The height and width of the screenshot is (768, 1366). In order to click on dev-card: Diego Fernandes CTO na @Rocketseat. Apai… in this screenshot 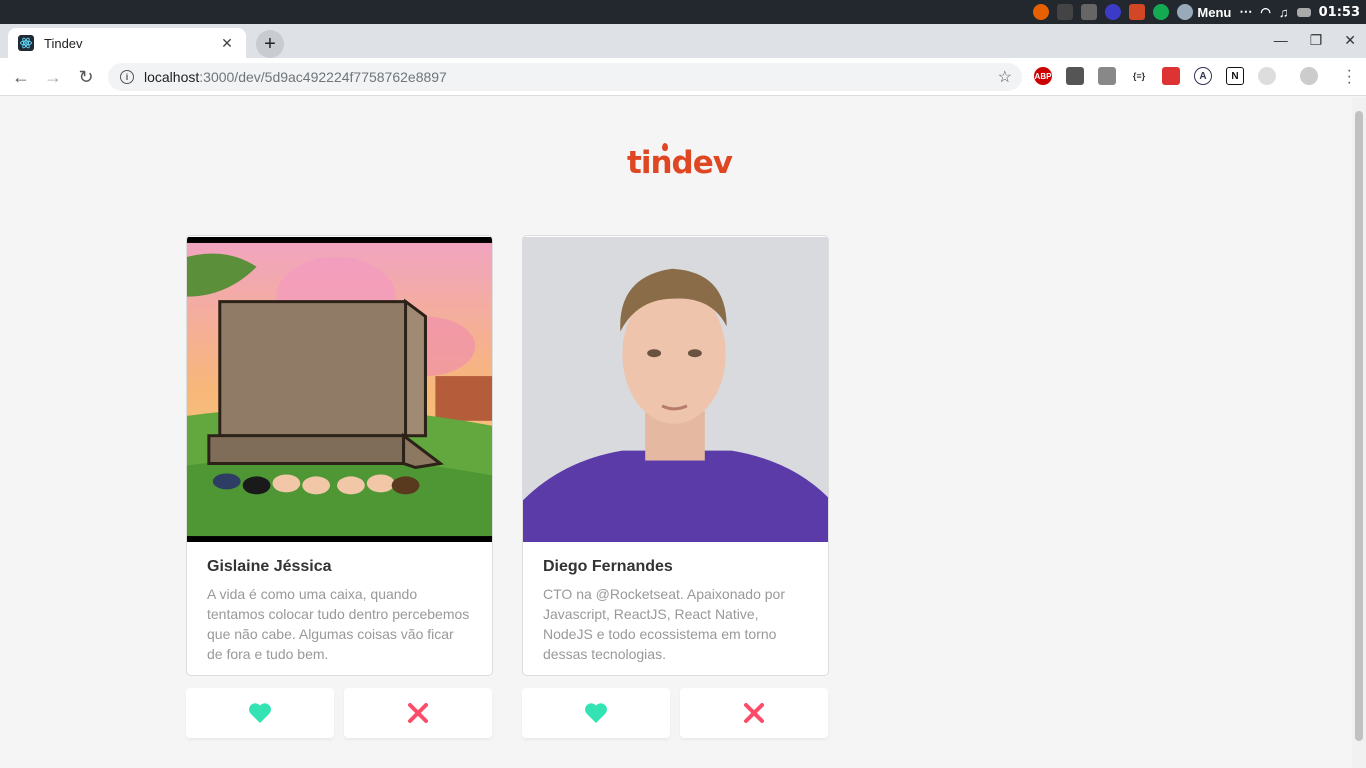, I will do `click(675, 455)`.